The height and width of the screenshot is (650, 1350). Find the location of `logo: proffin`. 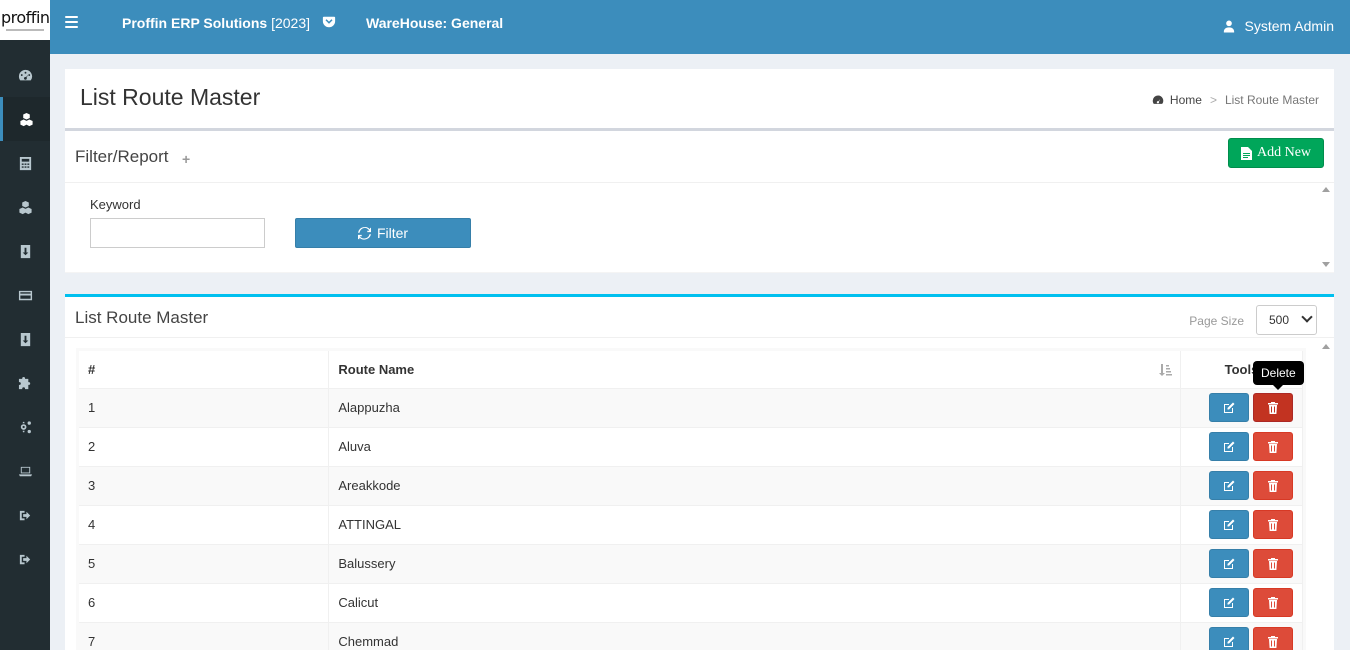

logo: proffin is located at coordinates (25, 20).